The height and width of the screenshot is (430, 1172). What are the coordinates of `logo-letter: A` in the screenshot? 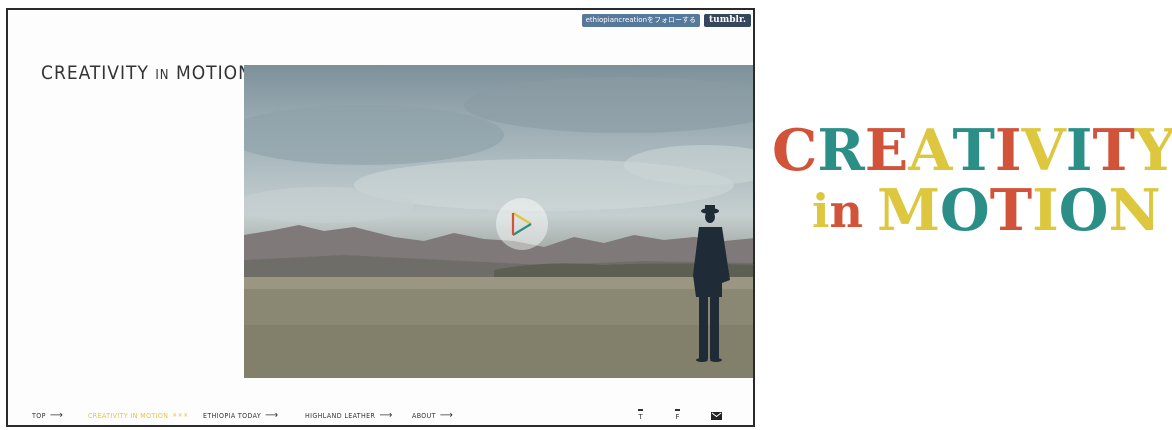 It's located at (930, 150).